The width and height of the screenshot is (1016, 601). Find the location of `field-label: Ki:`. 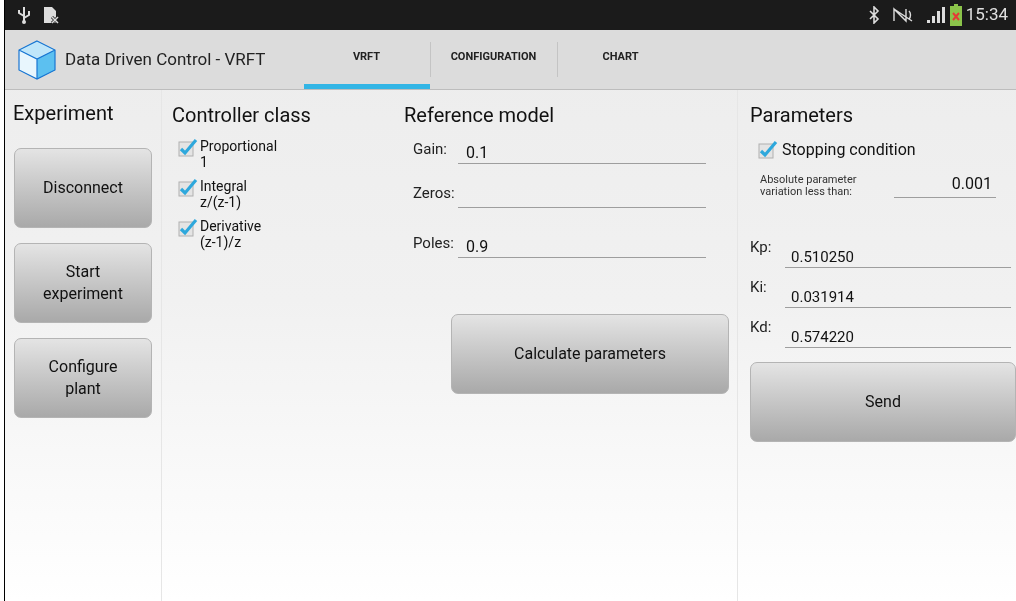

field-label: Ki: is located at coordinates (759, 287).